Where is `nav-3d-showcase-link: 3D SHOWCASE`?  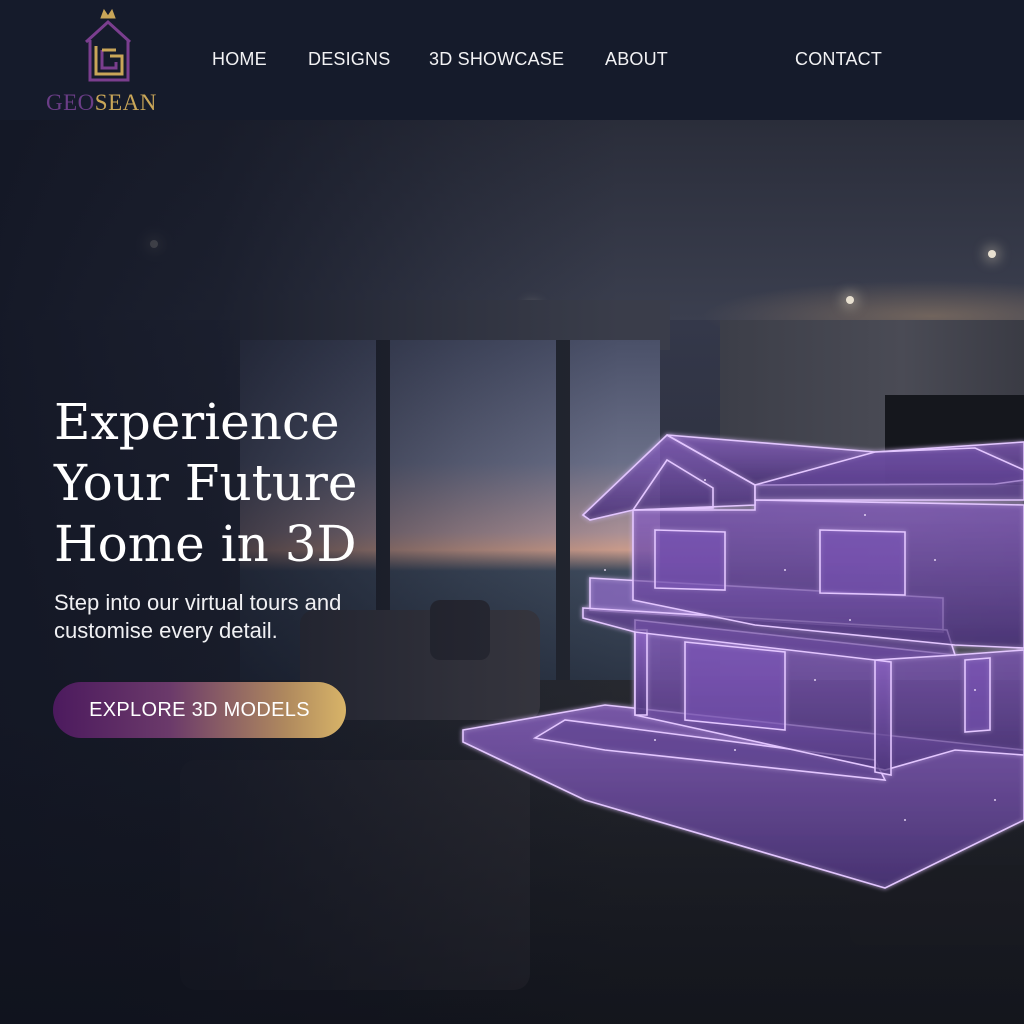
nav-3d-showcase-link: 3D SHOWCASE is located at coordinates (496, 59).